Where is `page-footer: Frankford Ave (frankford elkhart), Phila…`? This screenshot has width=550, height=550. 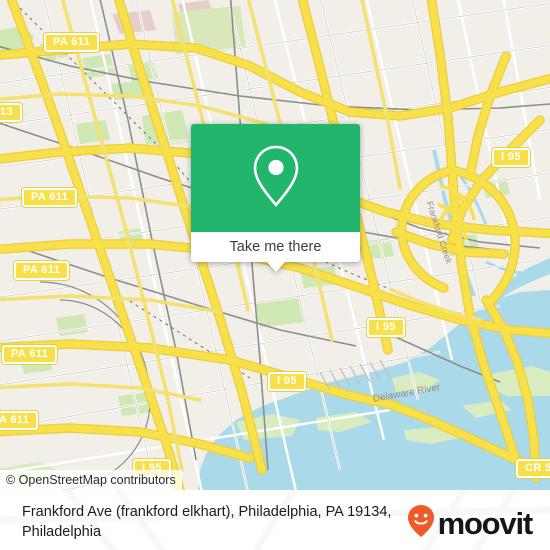
page-footer: Frankford Ave (frankford elkhart), Phila… is located at coordinates (275, 520).